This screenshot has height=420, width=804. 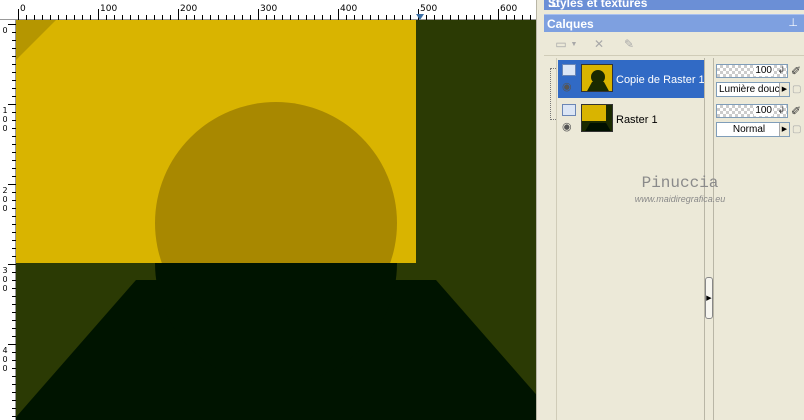 What do you see at coordinates (476, 141) in the screenshot?
I see `right-dark-band` at bounding box center [476, 141].